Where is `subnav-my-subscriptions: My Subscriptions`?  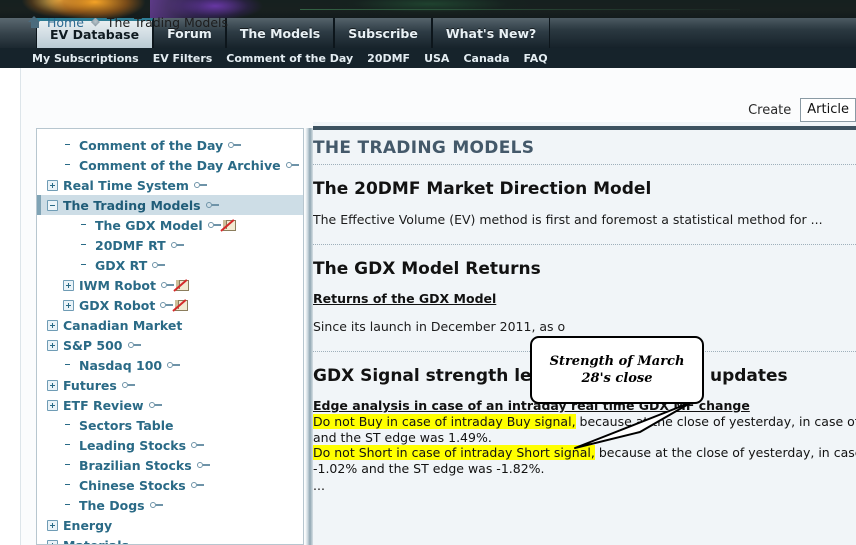 subnav-my-subscriptions: My Subscriptions is located at coordinates (85, 58).